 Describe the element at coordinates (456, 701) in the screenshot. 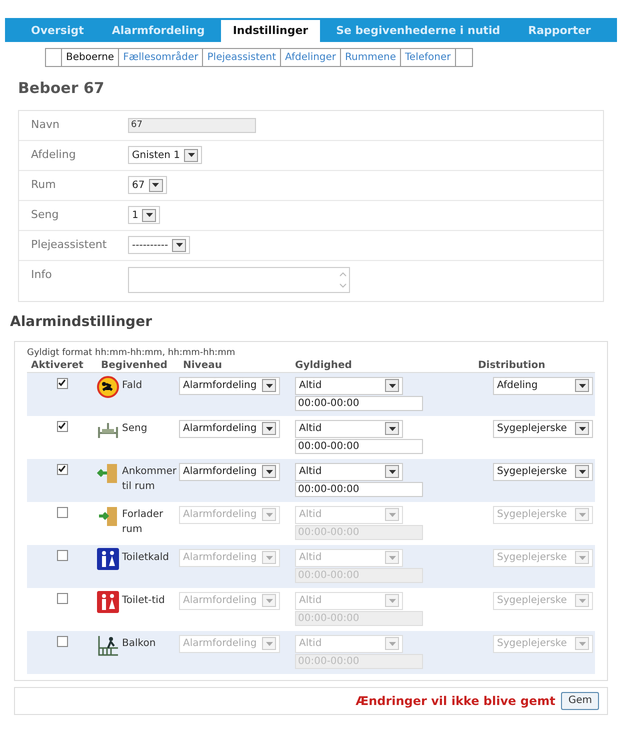

I see `unsaved-warning: Ændringer vil ikke blive gemt` at that location.